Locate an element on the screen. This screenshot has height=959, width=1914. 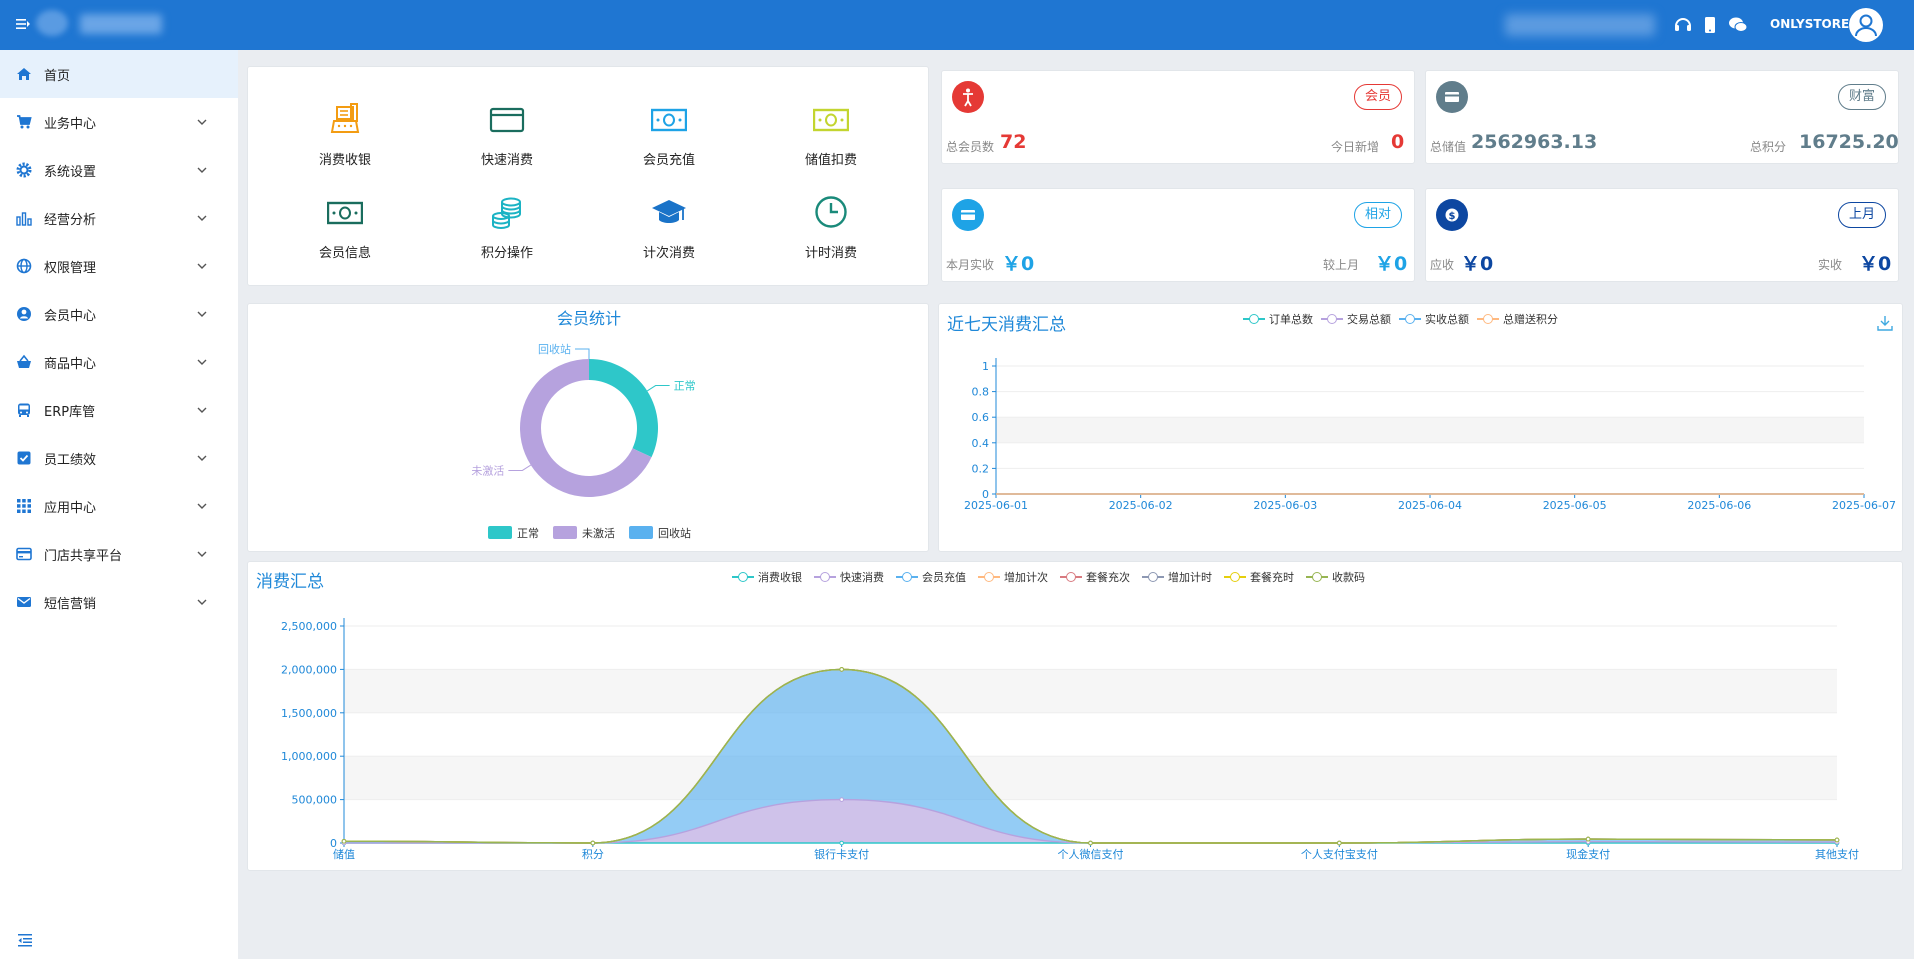
last-month-badge: 上月 is located at coordinates (1861, 215).